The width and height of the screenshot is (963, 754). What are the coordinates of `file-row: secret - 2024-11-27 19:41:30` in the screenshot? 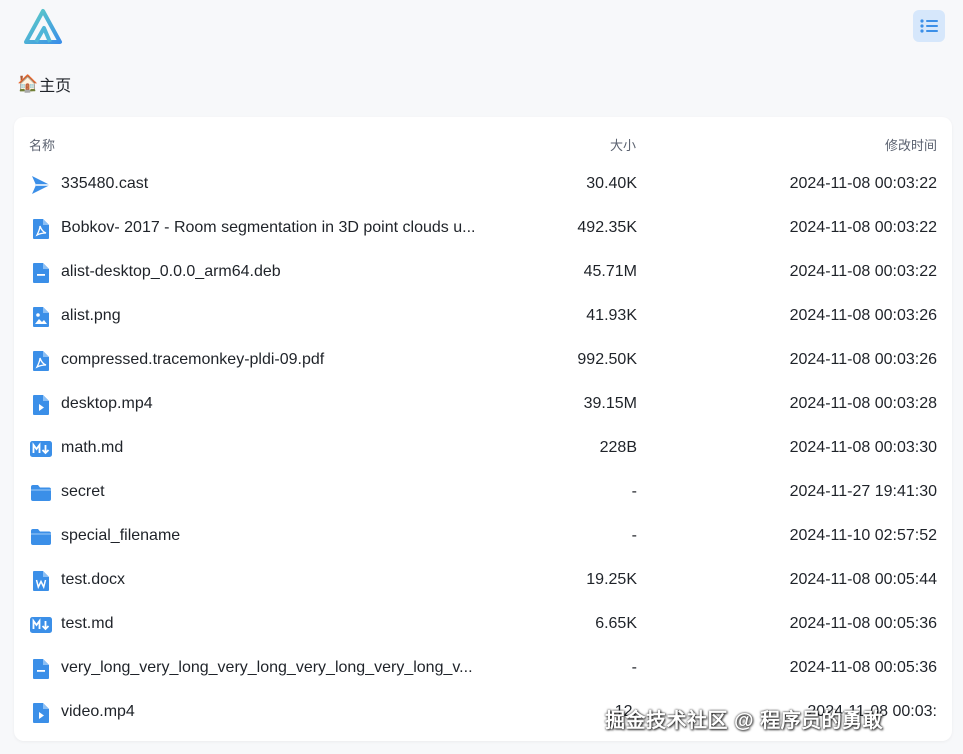 It's located at (483, 493).